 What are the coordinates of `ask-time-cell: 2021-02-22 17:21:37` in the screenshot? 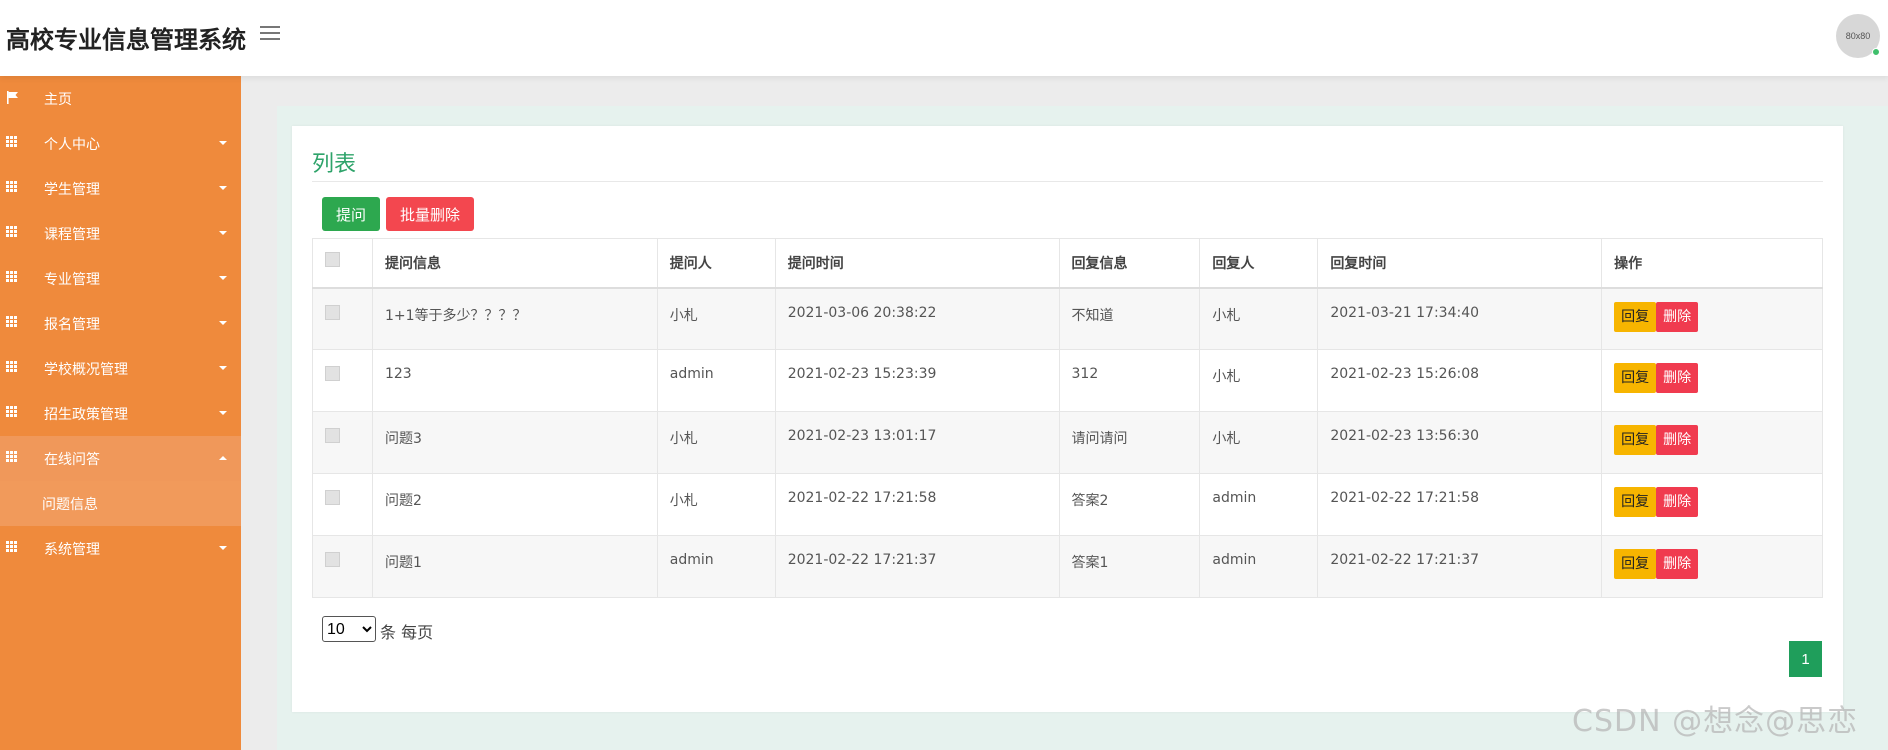 It's located at (917, 566).